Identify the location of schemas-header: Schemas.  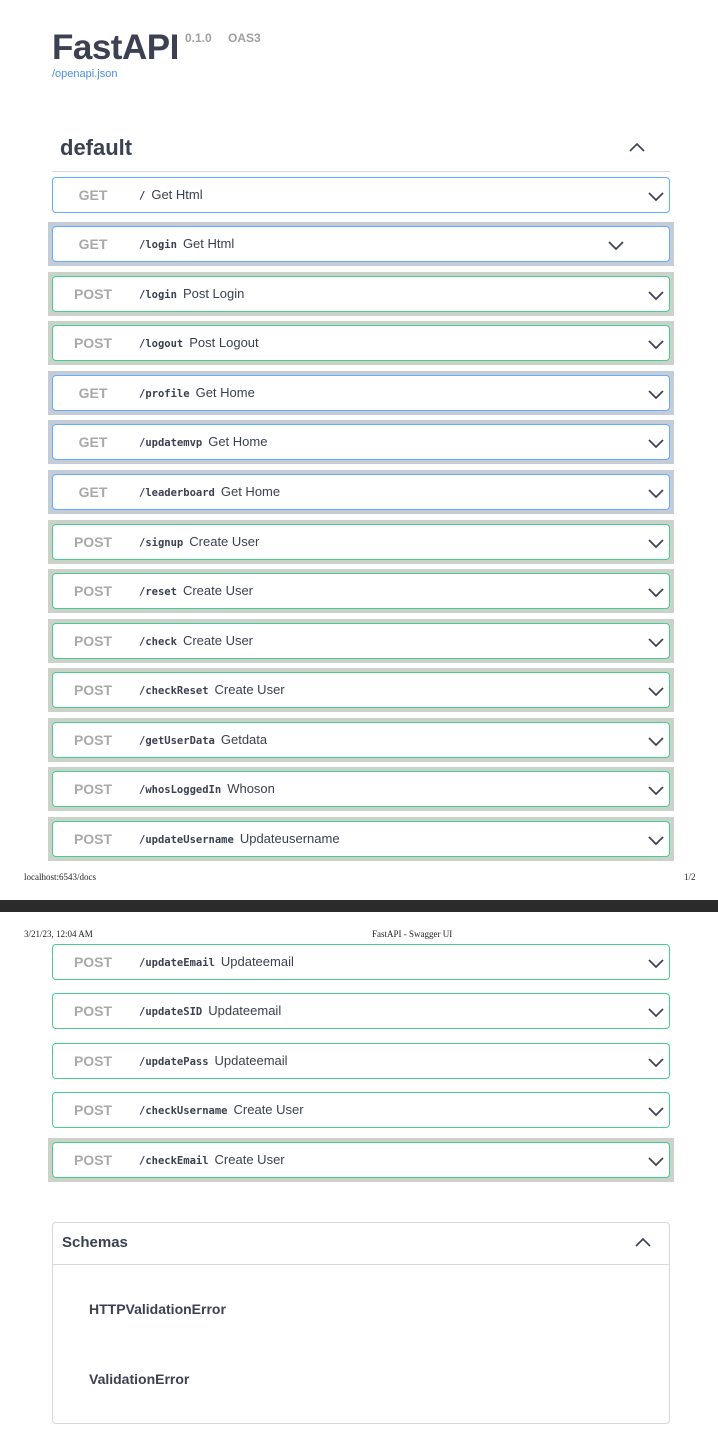
(361, 1244).